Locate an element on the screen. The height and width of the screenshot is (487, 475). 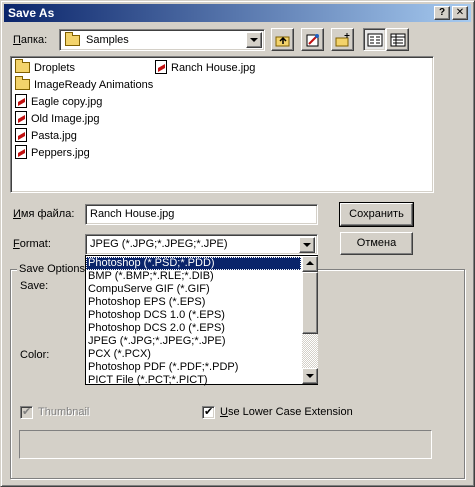
format-option: Photoshop PDF (*.PDF;*.PDP) is located at coordinates (193, 367).